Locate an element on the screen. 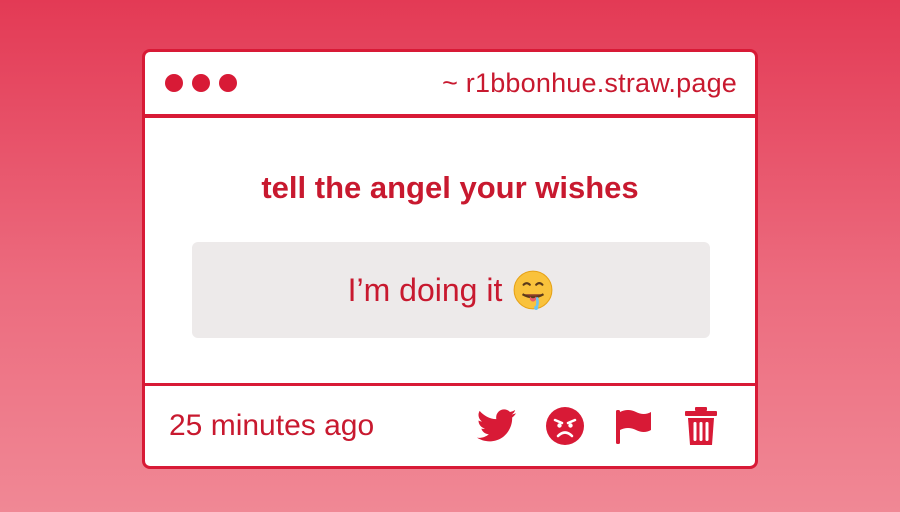 Image resolution: width=900 pixels, height=512 pixels. angry-face-icon is located at coordinates (565, 426).